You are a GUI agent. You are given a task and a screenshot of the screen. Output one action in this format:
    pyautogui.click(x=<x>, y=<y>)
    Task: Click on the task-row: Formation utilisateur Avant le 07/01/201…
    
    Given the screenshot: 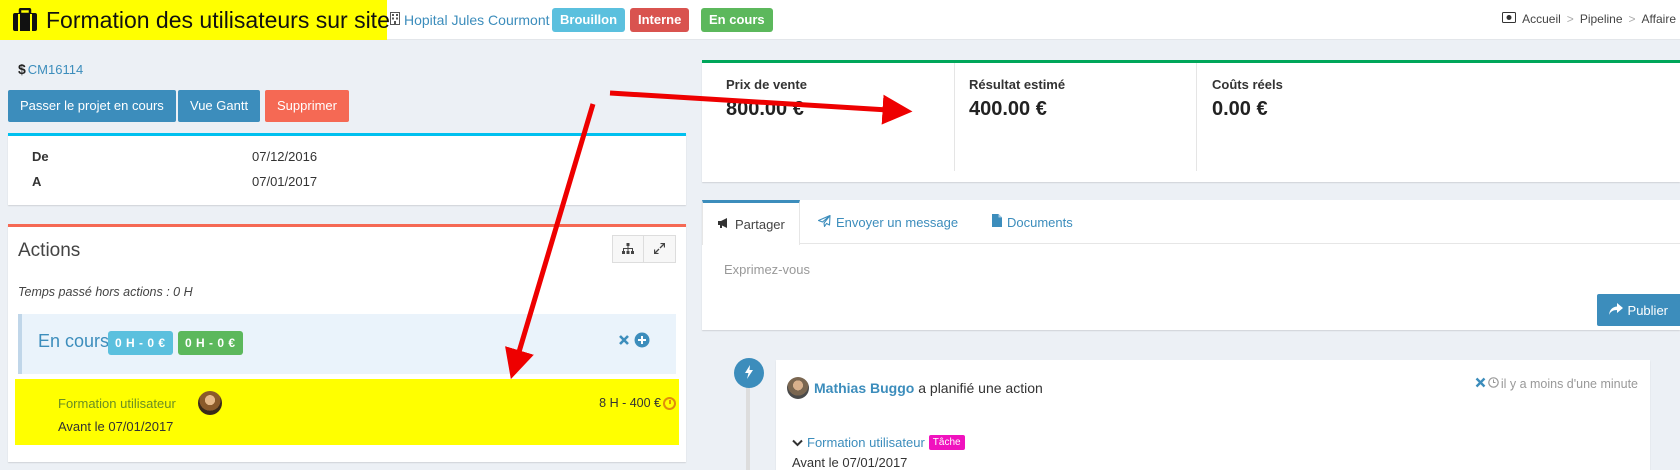 What is the action you would take?
    pyautogui.click(x=347, y=412)
    